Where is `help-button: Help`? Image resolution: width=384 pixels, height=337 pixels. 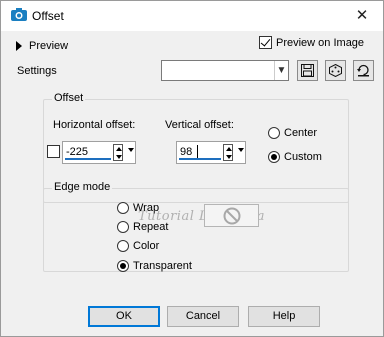 help-button: Help is located at coordinates (284, 316).